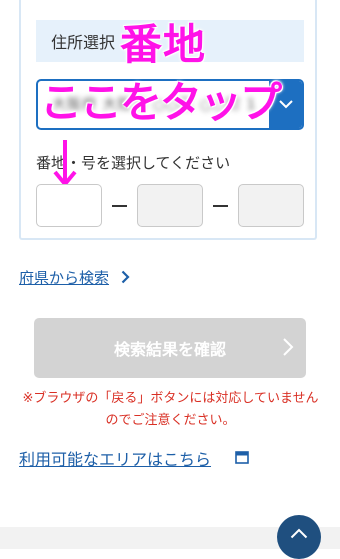 The width and height of the screenshot is (340, 559). What do you see at coordinates (163, 44) in the screenshot?
I see `annotation-banchi: 番地` at bounding box center [163, 44].